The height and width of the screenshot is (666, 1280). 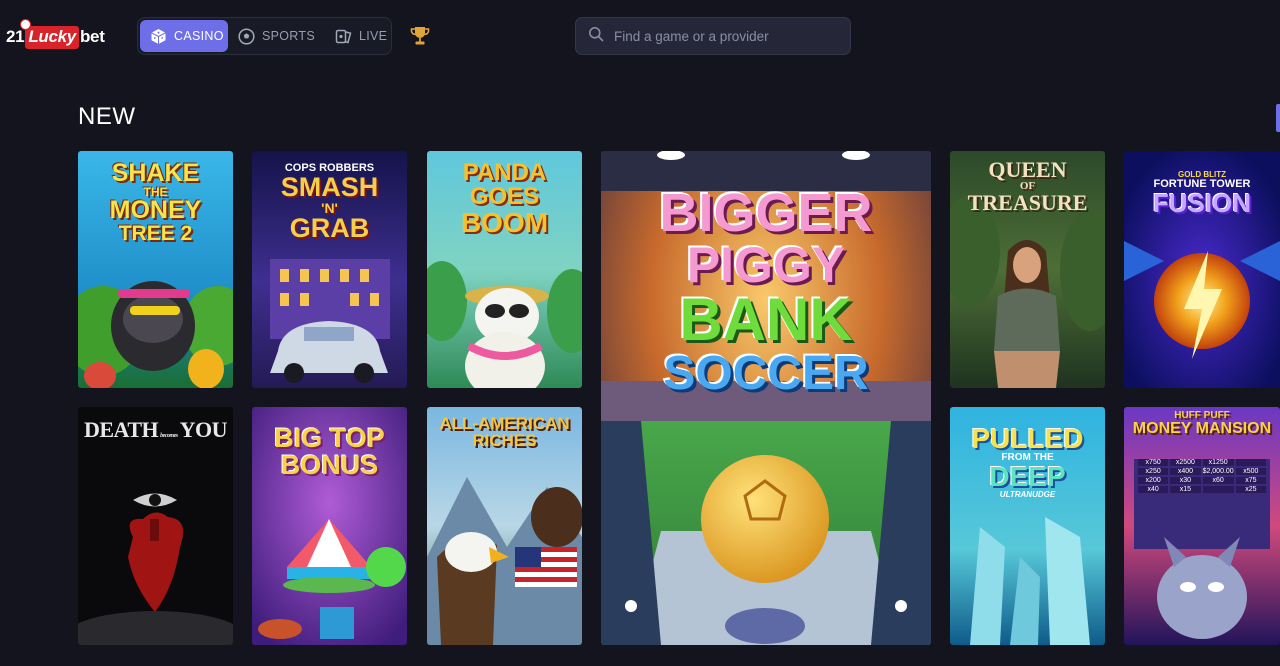 What do you see at coordinates (1027, 186) in the screenshot?
I see `game-title: QUEEN OF TREASURE` at bounding box center [1027, 186].